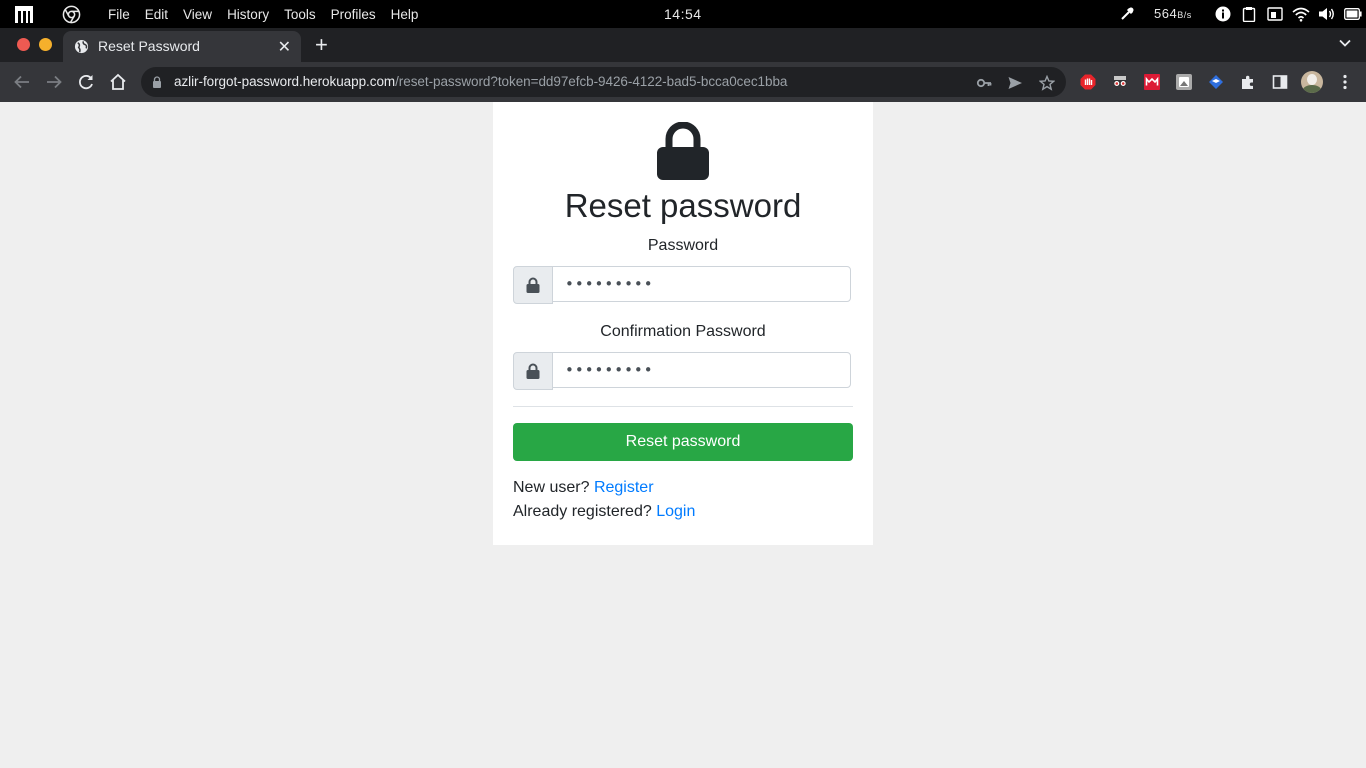 Image resolution: width=1366 pixels, height=768 pixels. Describe the element at coordinates (1088, 82) in the screenshot. I see `adblock-extension-icon` at that location.